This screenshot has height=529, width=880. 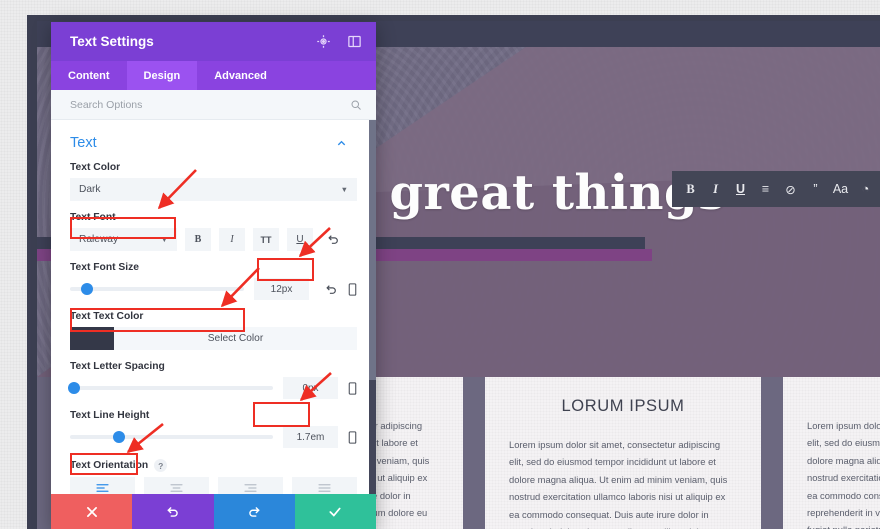 I want to click on font-size-row: 12px, so click(x=213, y=289).